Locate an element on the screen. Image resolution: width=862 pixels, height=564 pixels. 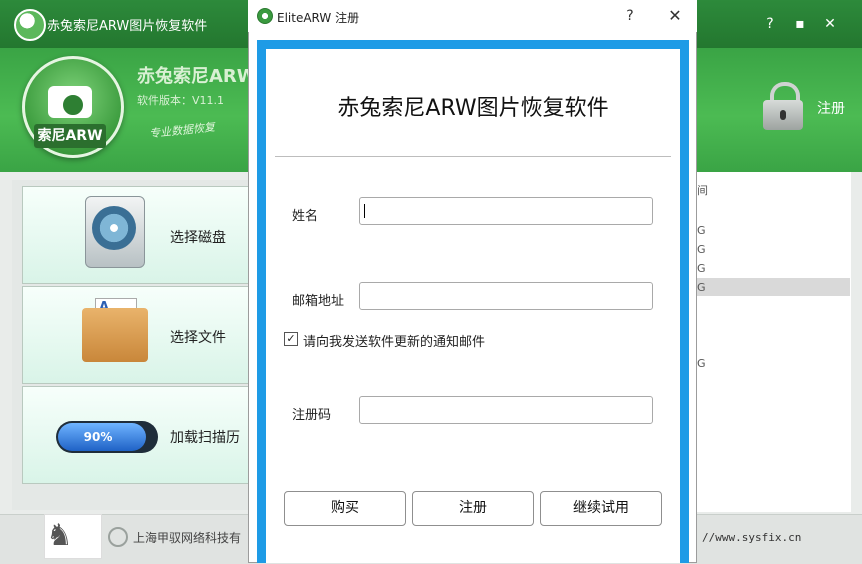
app-name: 赤兔索尼ARW is located at coordinates (197, 76).